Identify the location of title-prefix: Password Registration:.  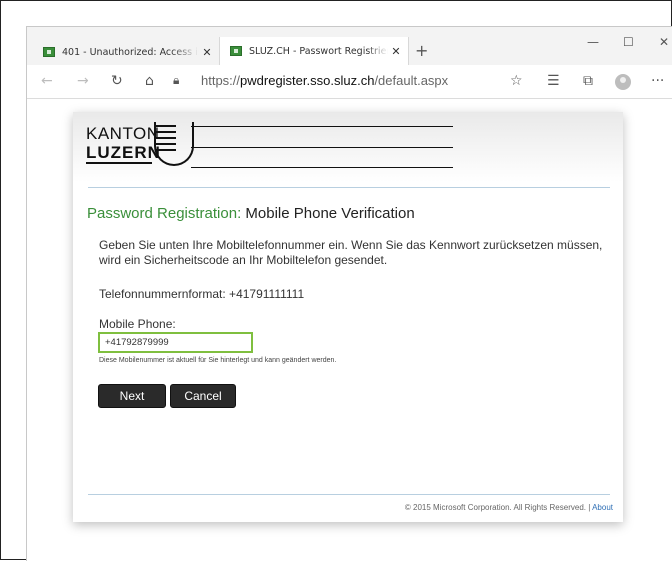
(164, 213).